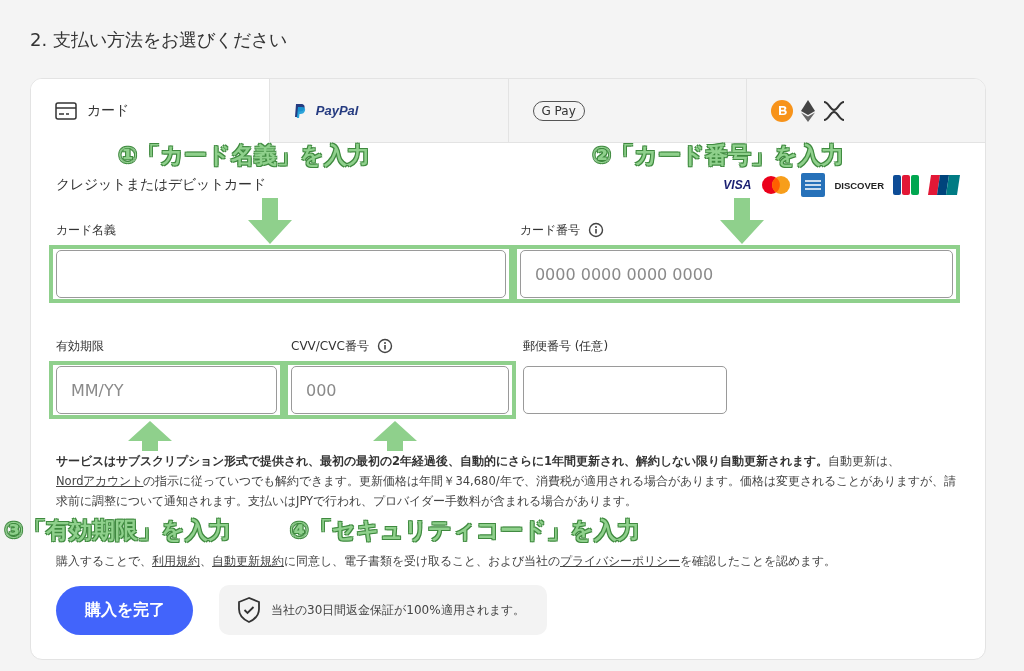  What do you see at coordinates (865, 111) in the screenshot?
I see `payment-tab` at bounding box center [865, 111].